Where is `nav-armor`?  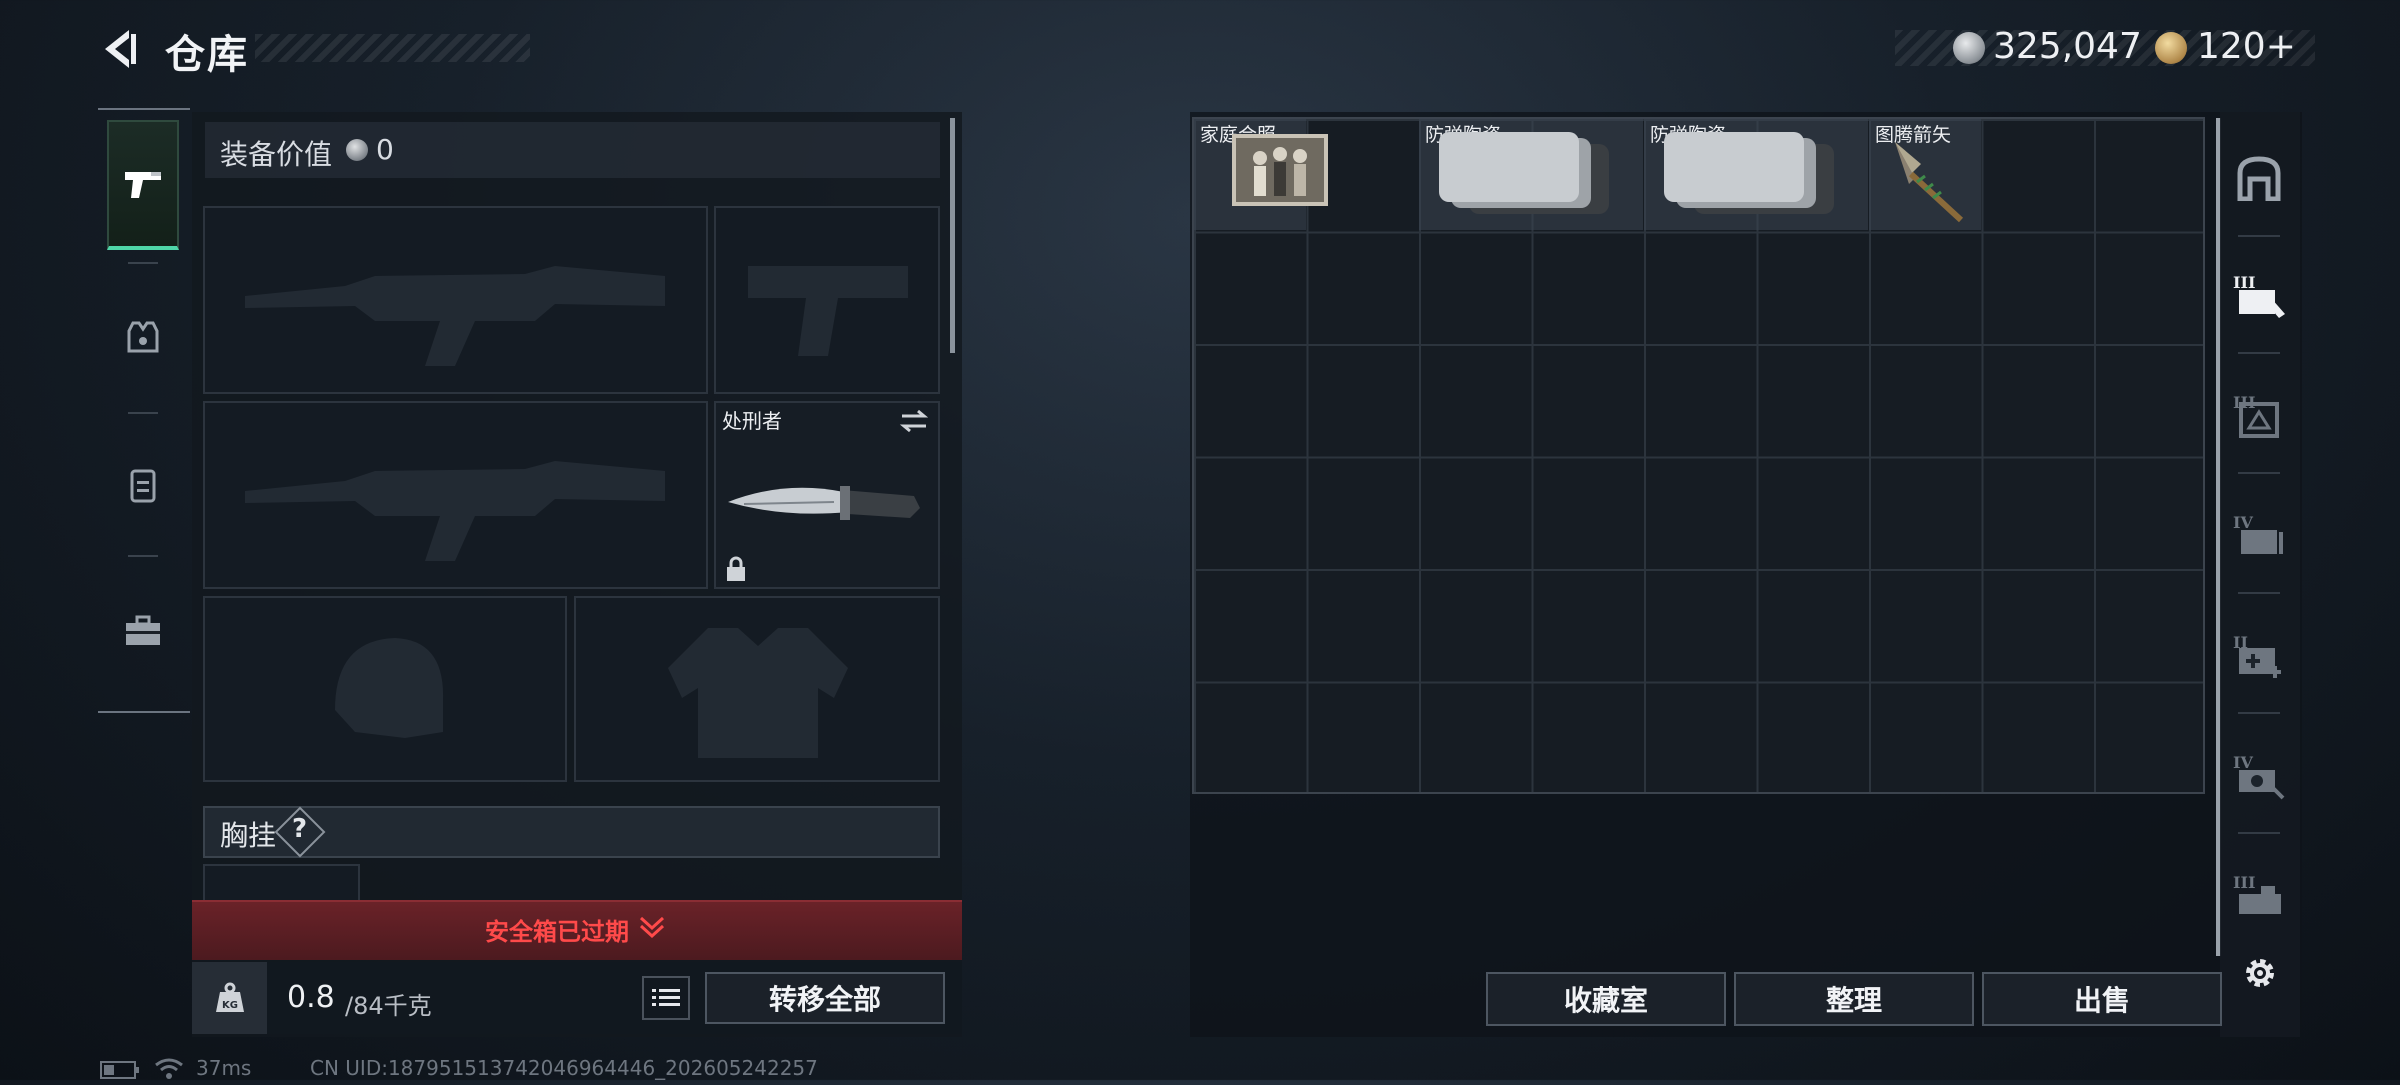
nav-armor is located at coordinates (143, 337).